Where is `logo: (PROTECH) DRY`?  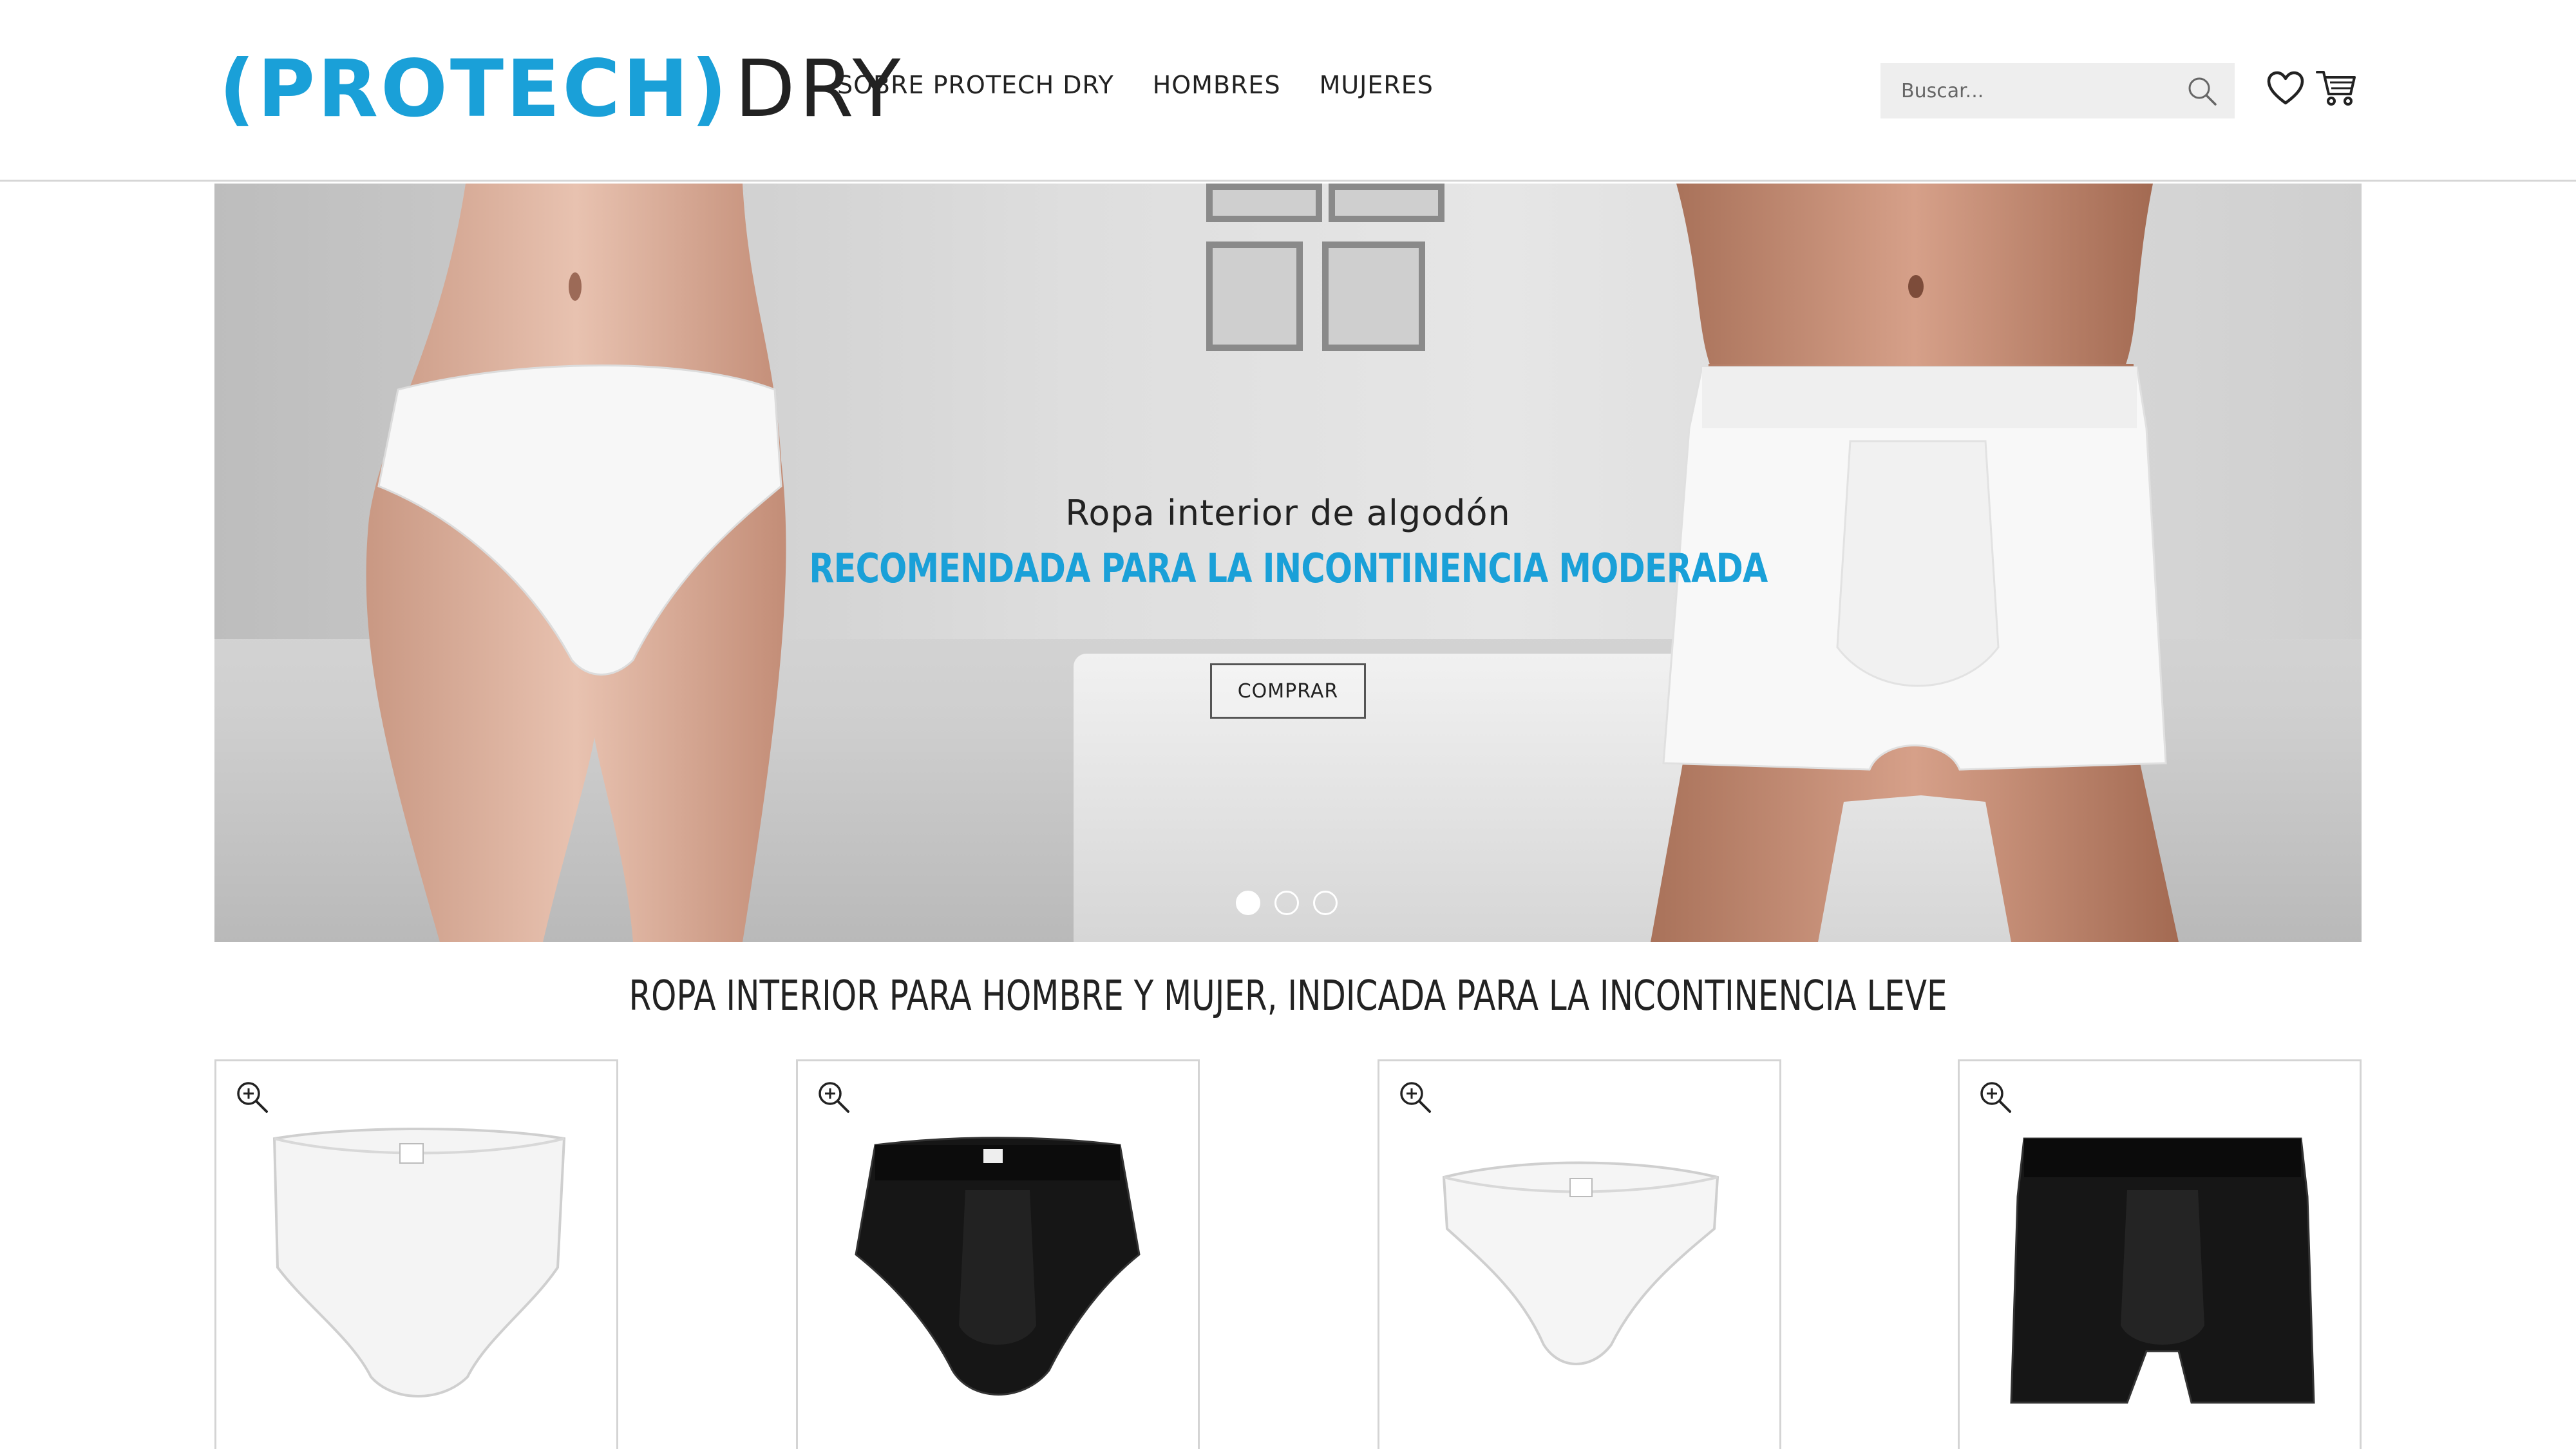 logo: (PROTECH) DRY is located at coordinates (561, 89).